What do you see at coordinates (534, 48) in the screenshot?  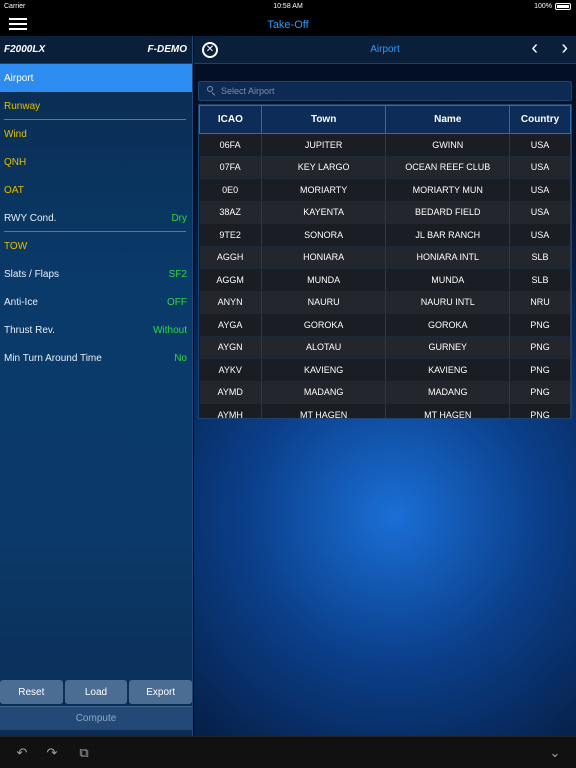 I see `chevron-left-icon: ‹` at bounding box center [534, 48].